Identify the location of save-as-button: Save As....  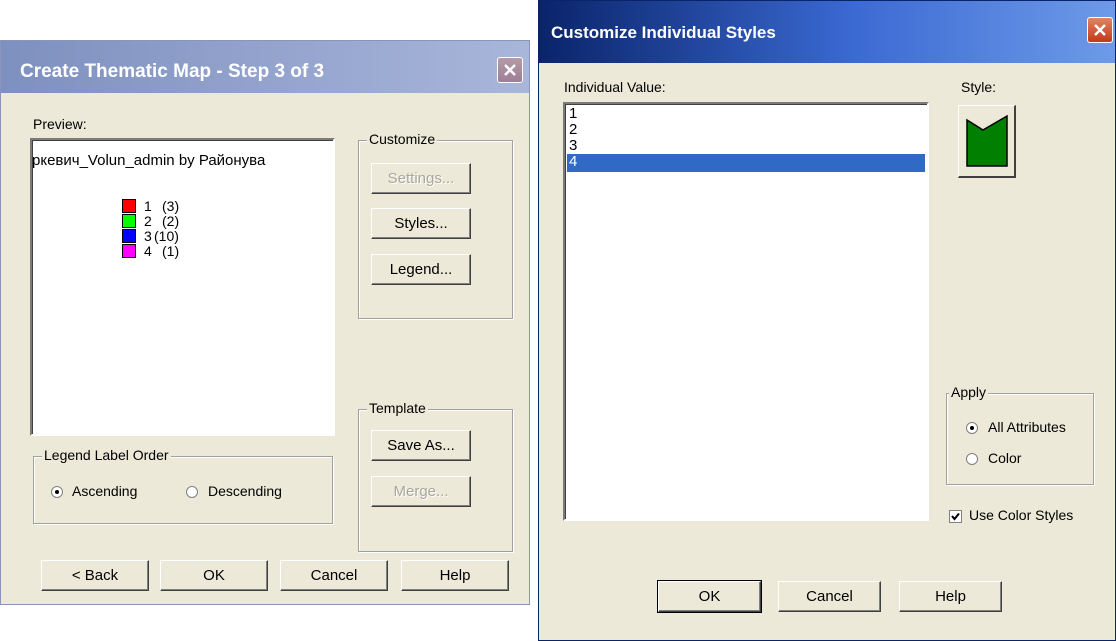
(421, 445).